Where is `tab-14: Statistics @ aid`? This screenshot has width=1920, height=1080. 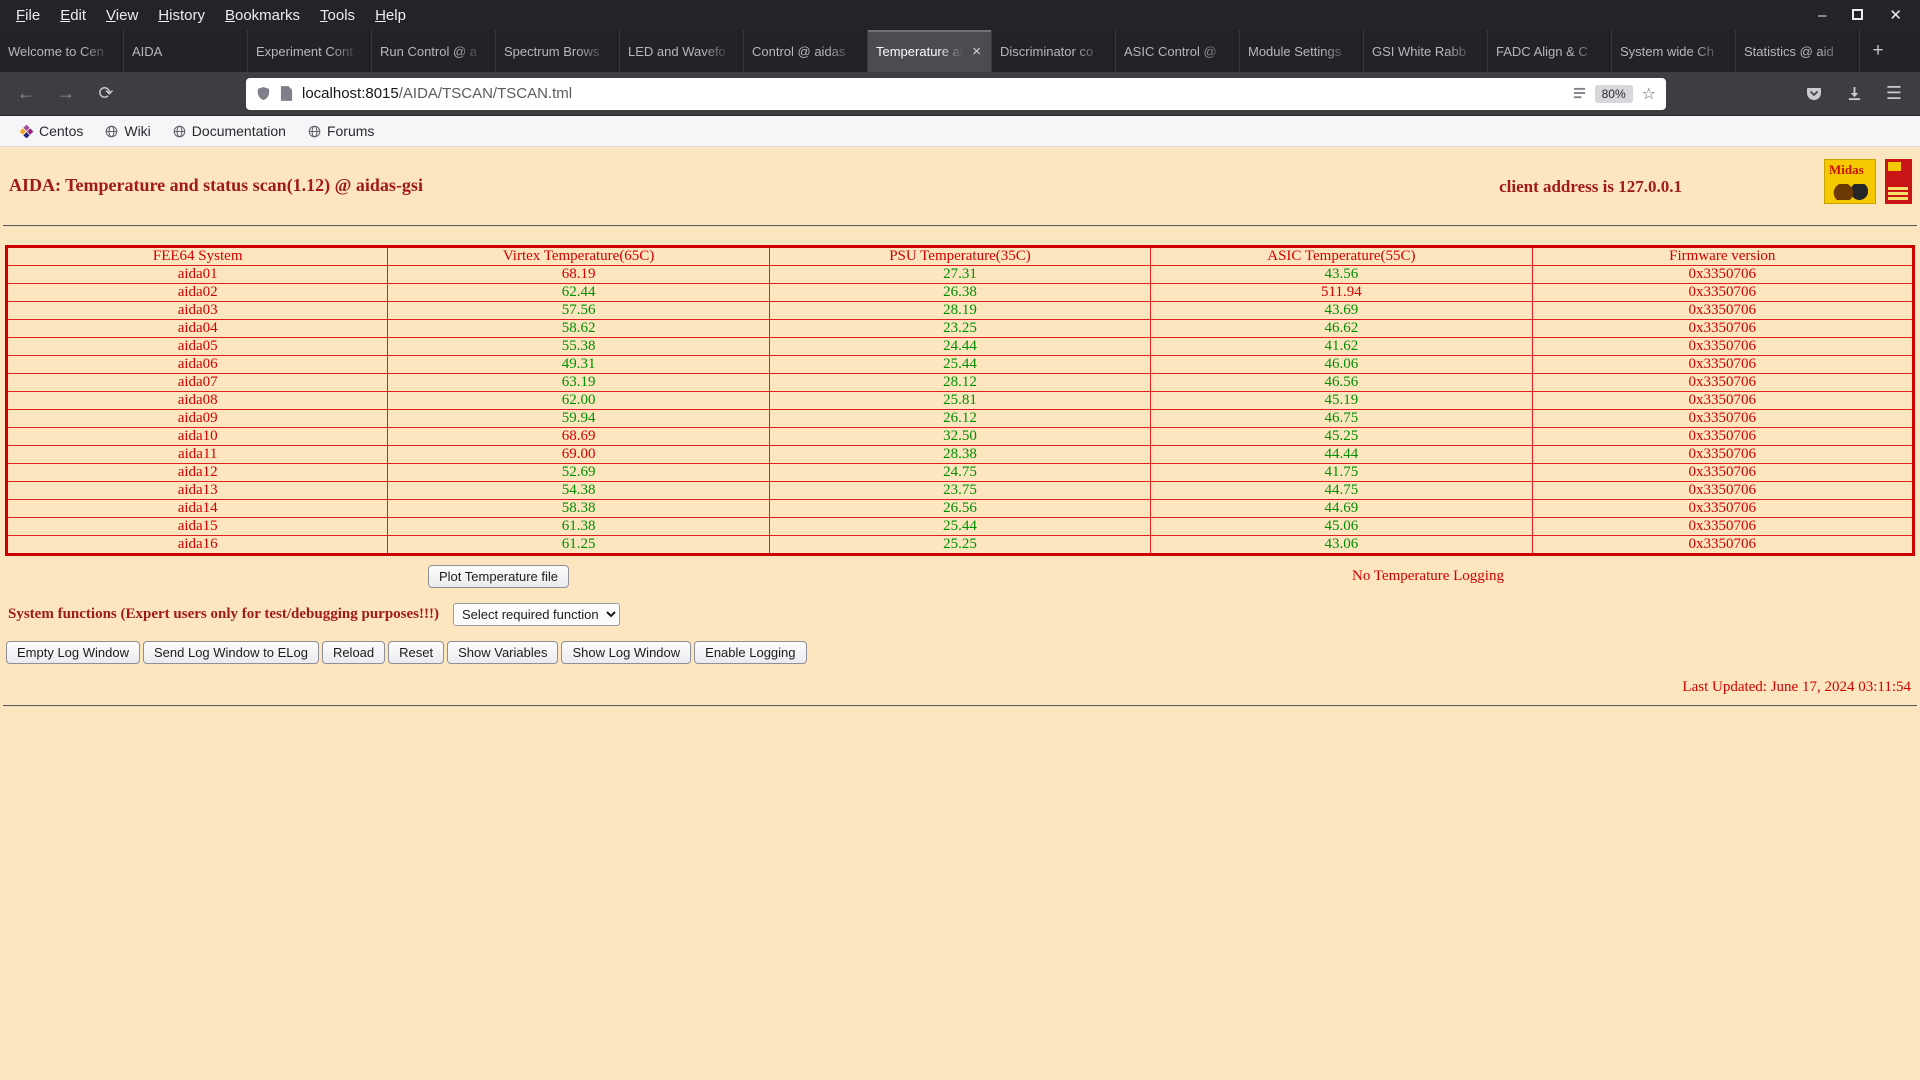 tab-14: Statistics @ aid is located at coordinates (1798, 51).